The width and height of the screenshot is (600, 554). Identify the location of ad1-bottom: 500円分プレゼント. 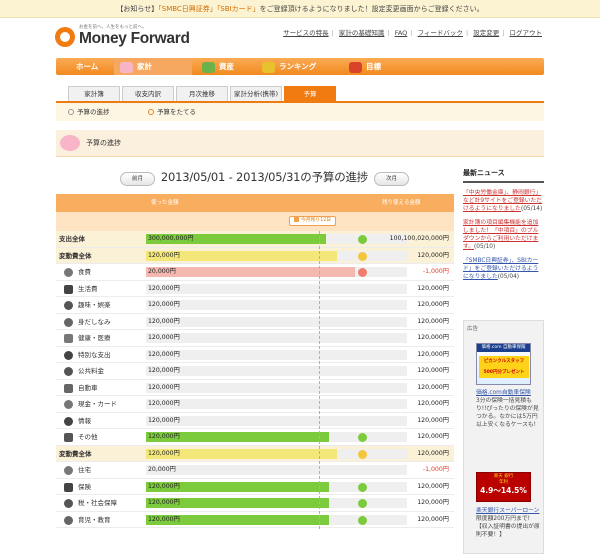
(504, 372).